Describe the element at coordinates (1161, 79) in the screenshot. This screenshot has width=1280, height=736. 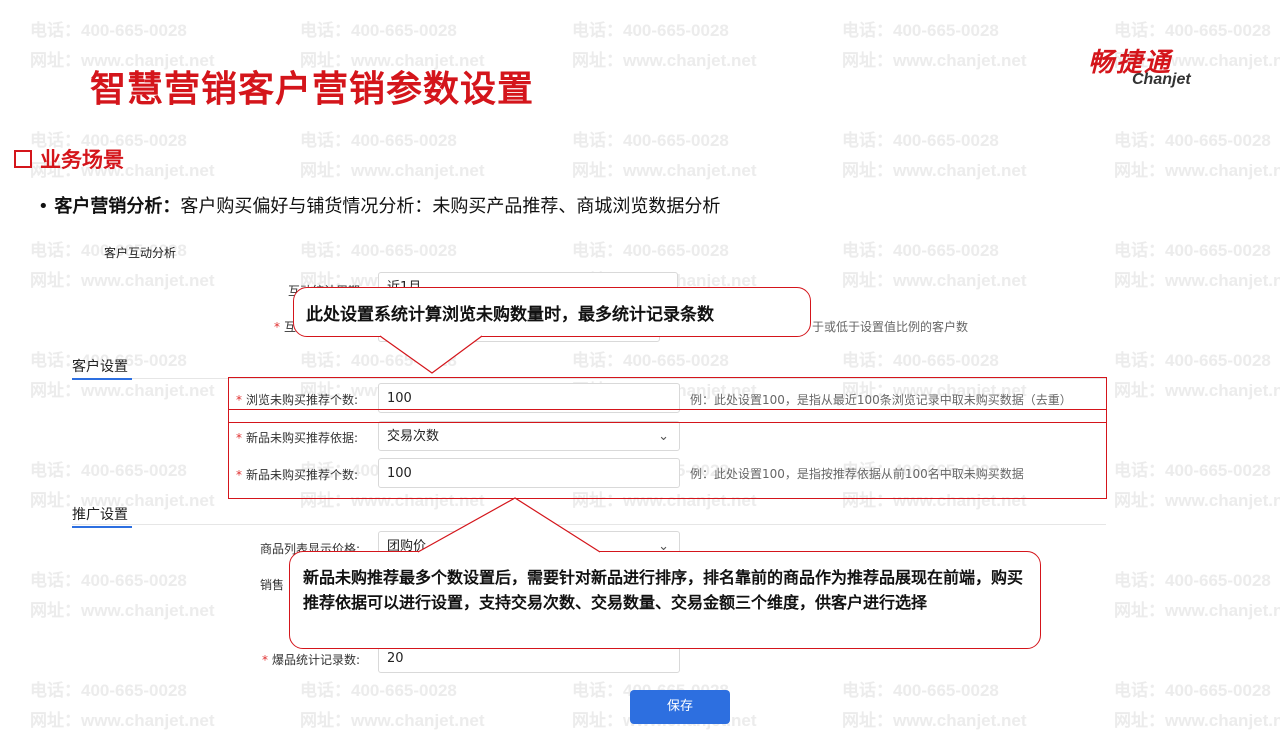
I see `logo-en-text: Chanjet` at that location.